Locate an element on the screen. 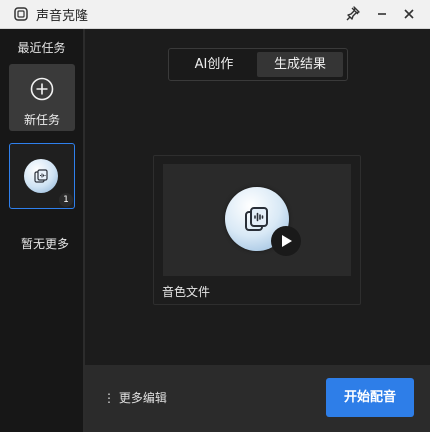 This screenshot has height=432, width=430. bottom-bar: ⋮ 更多编辑 开始配音 is located at coordinates (257, 398).